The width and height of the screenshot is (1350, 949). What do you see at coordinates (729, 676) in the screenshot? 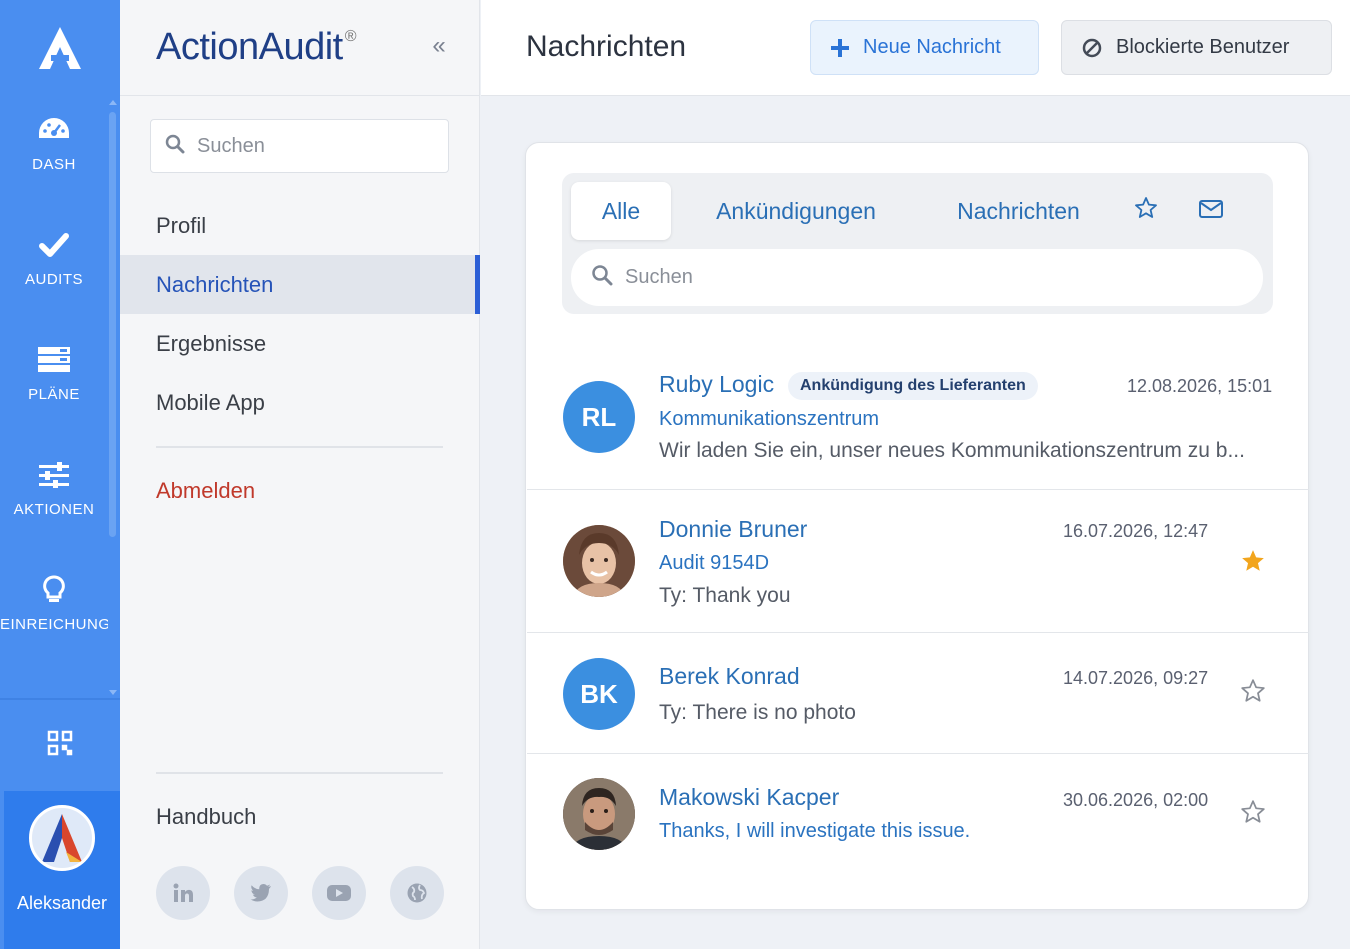
I see `message-sender: Berek Konrad` at bounding box center [729, 676].